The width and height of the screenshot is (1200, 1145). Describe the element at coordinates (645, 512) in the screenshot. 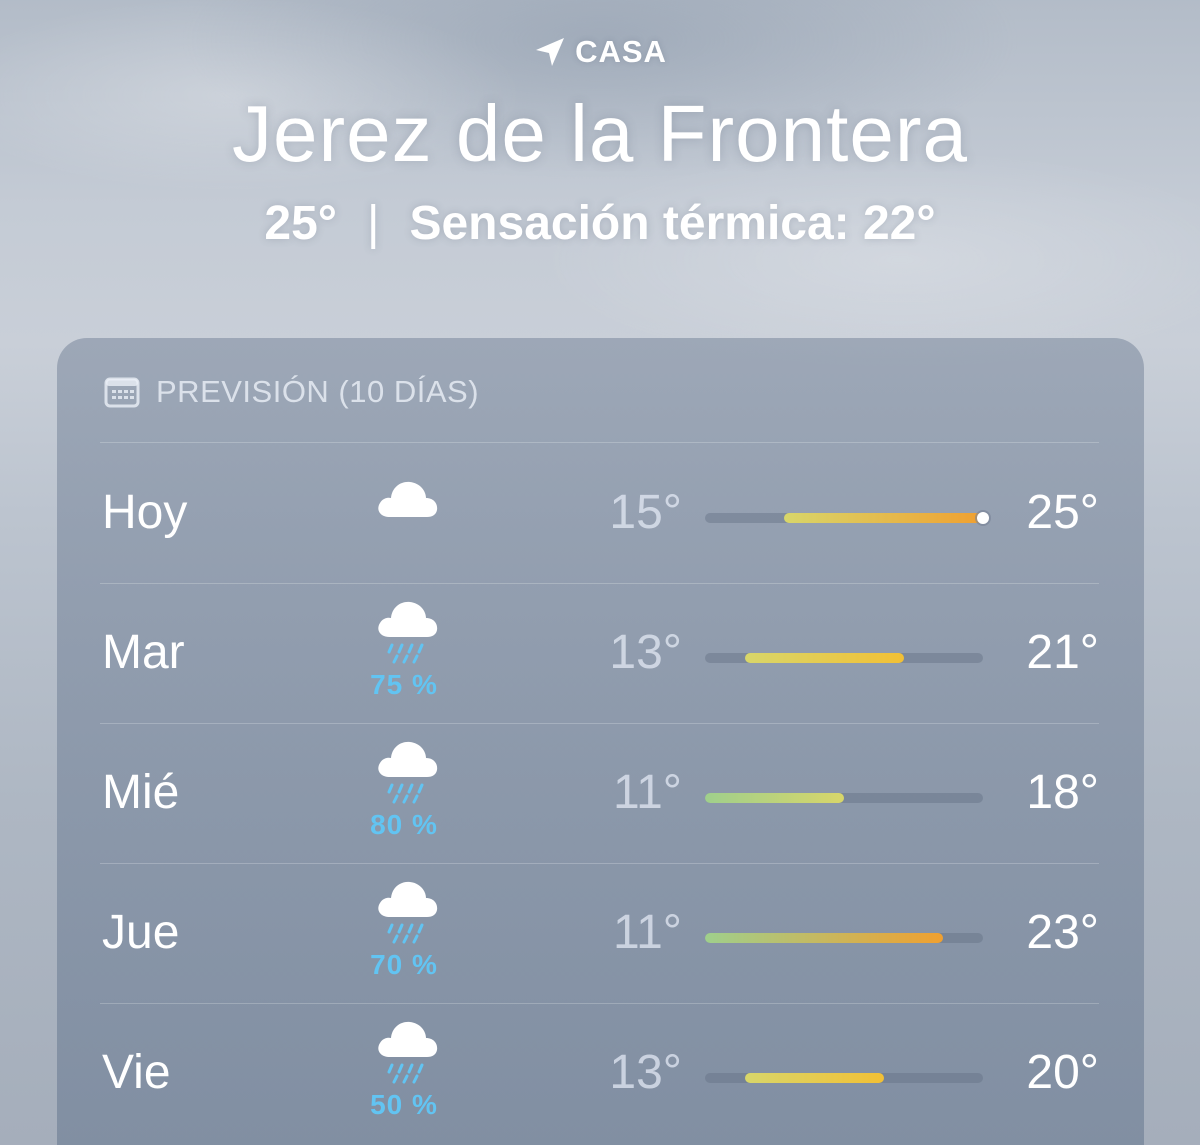

I see `low-temp: 15°` at that location.